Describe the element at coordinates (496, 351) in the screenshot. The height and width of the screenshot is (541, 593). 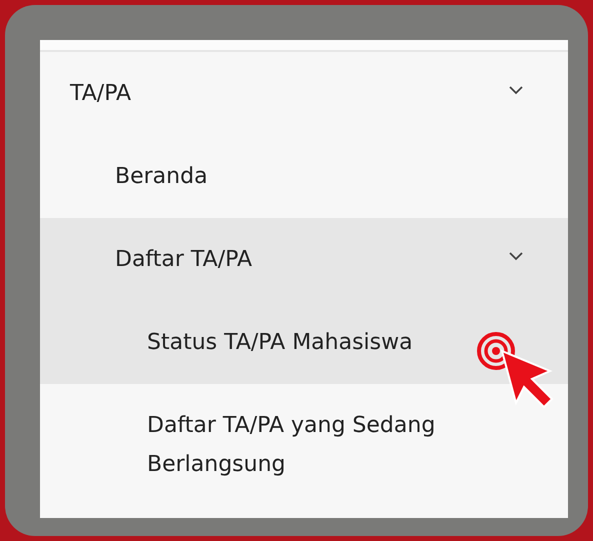
I see `target-icon` at that location.